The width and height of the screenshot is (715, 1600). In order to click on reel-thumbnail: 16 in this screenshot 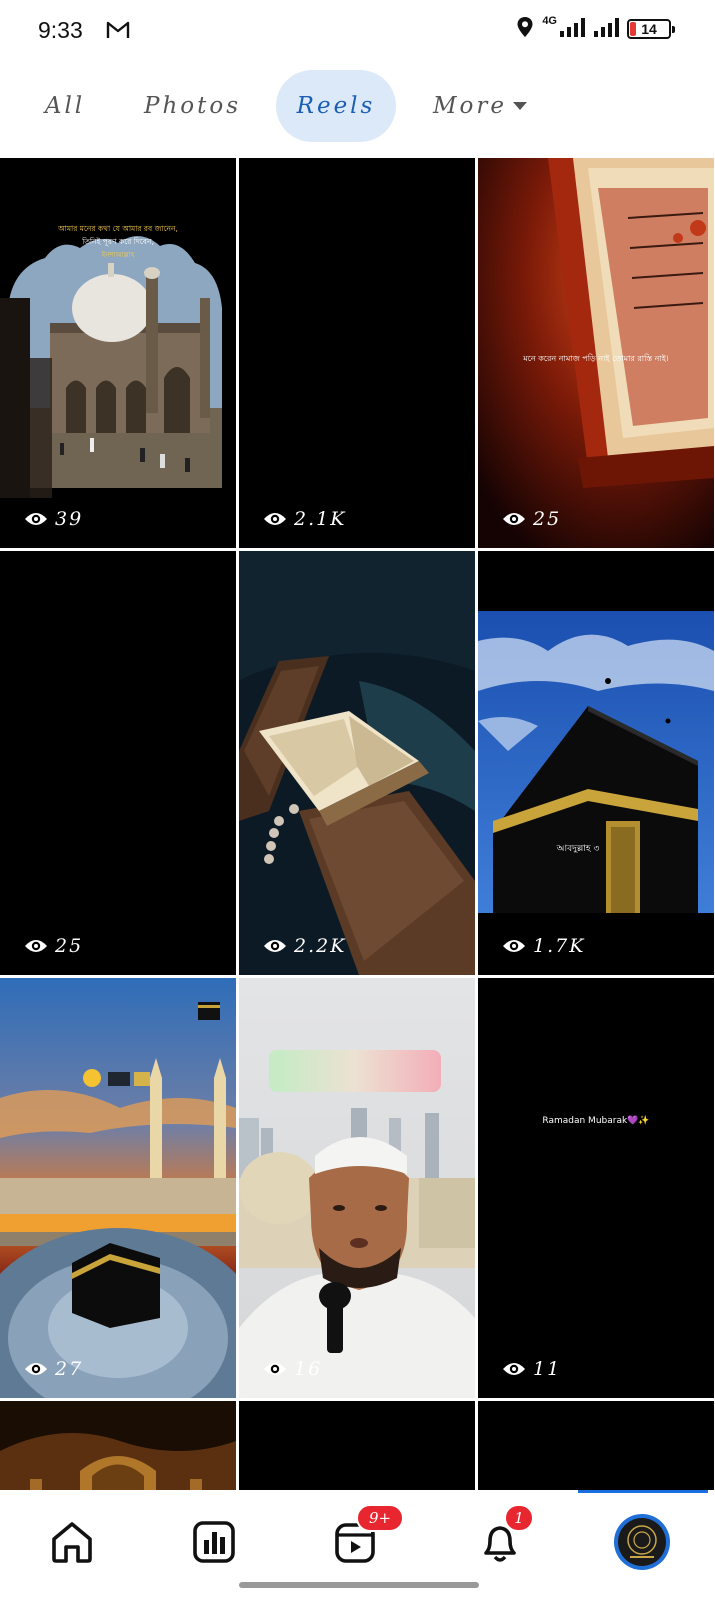, I will do `click(357, 1188)`.